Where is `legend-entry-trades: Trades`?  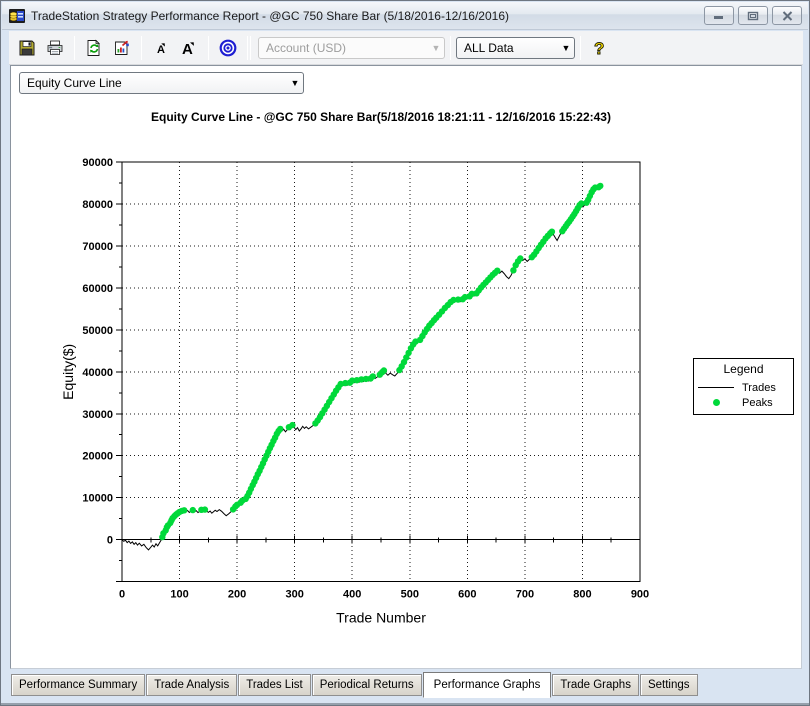 legend-entry-trades: Trades is located at coordinates (743, 387).